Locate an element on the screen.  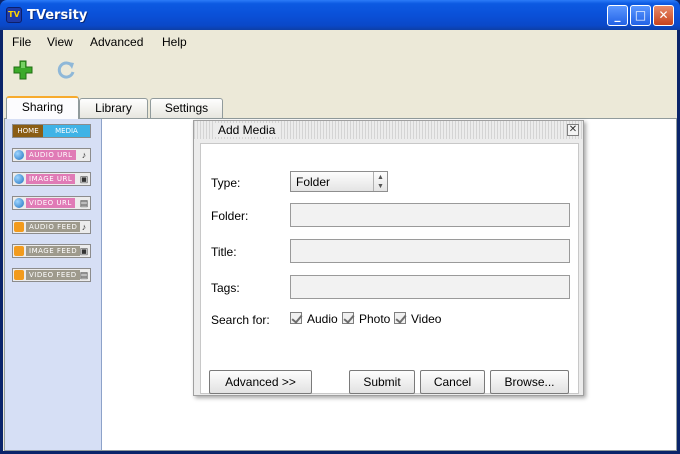
minimize-icon: _ is located at coordinates (617, 15).